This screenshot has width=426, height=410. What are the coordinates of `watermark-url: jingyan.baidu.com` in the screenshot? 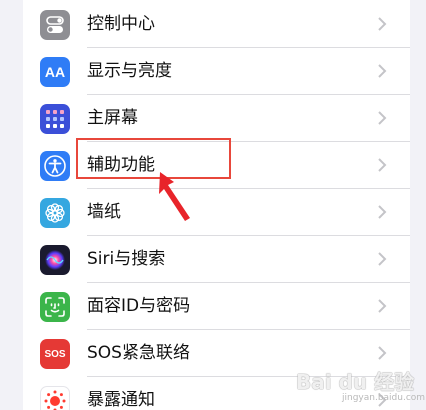 It's located at (384, 398).